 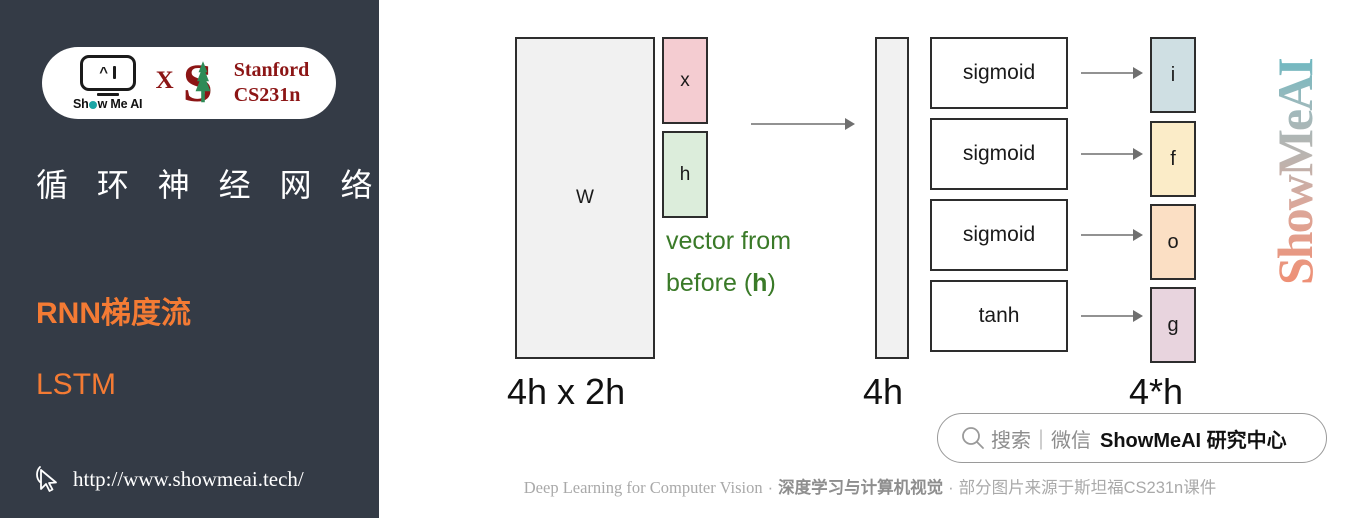 What do you see at coordinates (729, 241) in the screenshot?
I see `vector-note-line-1: vector from` at bounding box center [729, 241].